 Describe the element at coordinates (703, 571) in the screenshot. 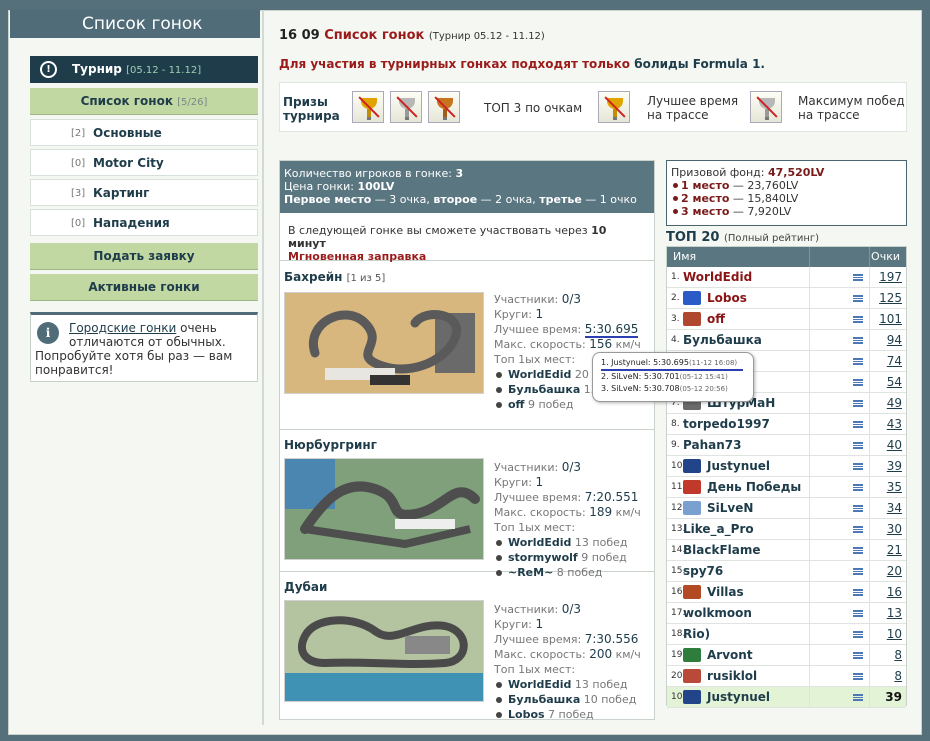

I see `player-name: spy76` at that location.